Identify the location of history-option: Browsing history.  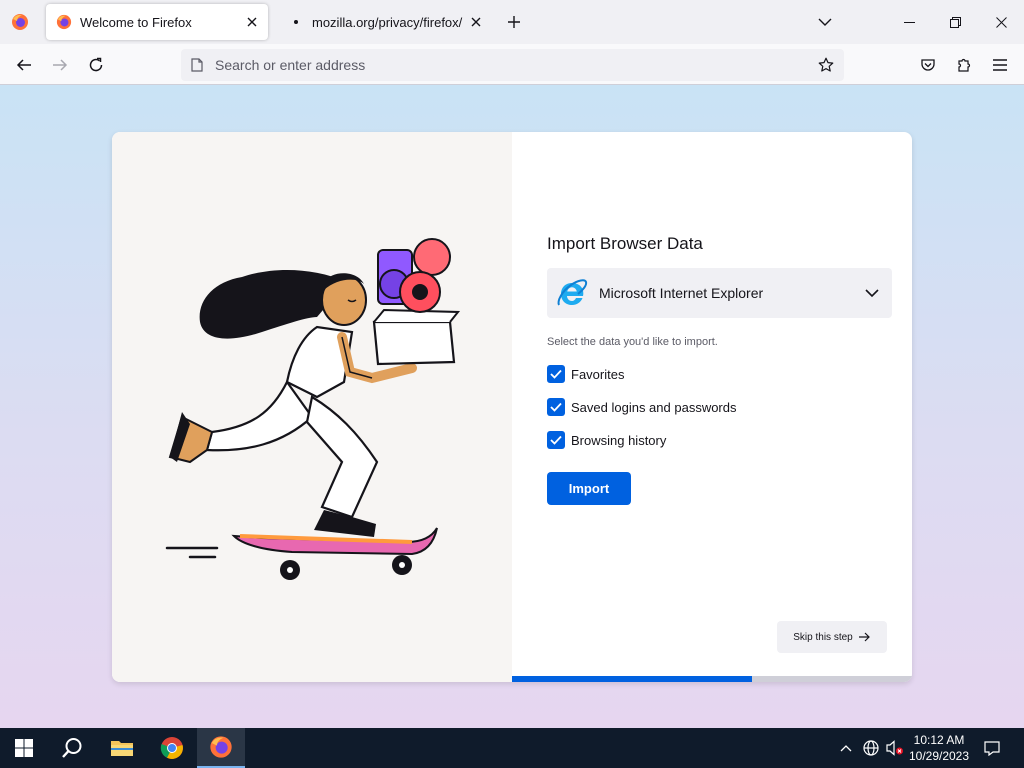
(606, 440).